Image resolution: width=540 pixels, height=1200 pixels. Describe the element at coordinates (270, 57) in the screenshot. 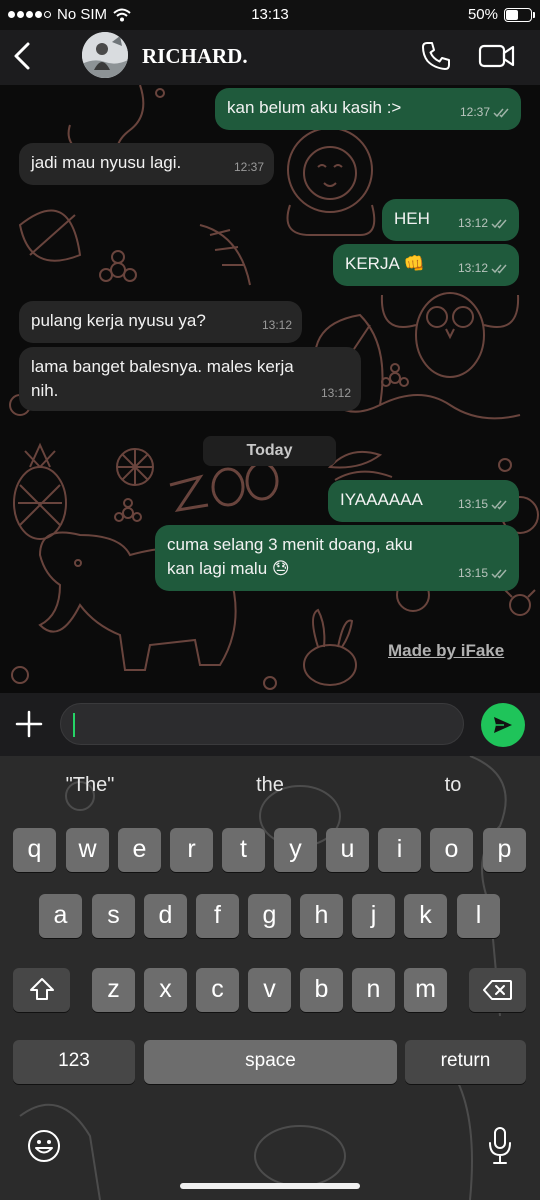

I see `chat-header: RICHARD.` at that location.